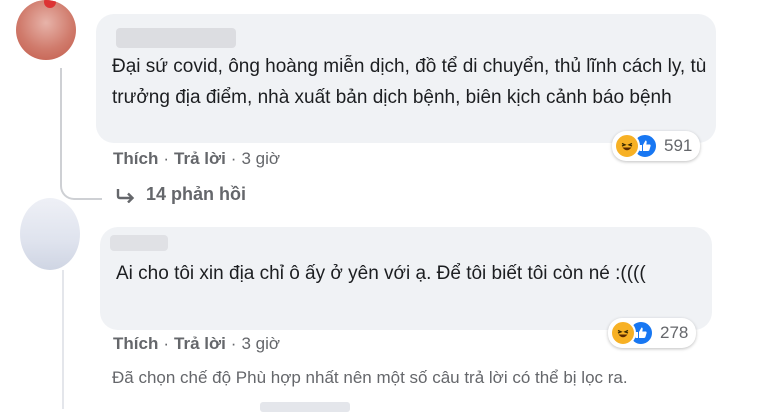  Describe the element at coordinates (125, 195) in the screenshot. I see `reply-arrow-icon` at that location.